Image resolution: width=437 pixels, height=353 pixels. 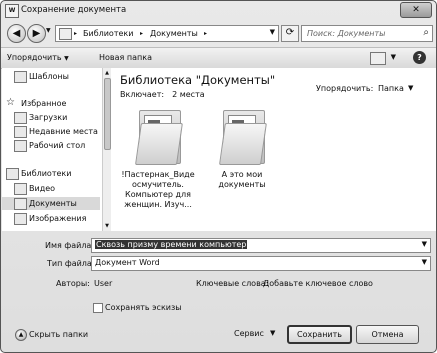 What do you see at coordinates (66, 58) in the screenshot?
I see `organize-dropdown-icon: ▼` at bounding box center [66, 58].